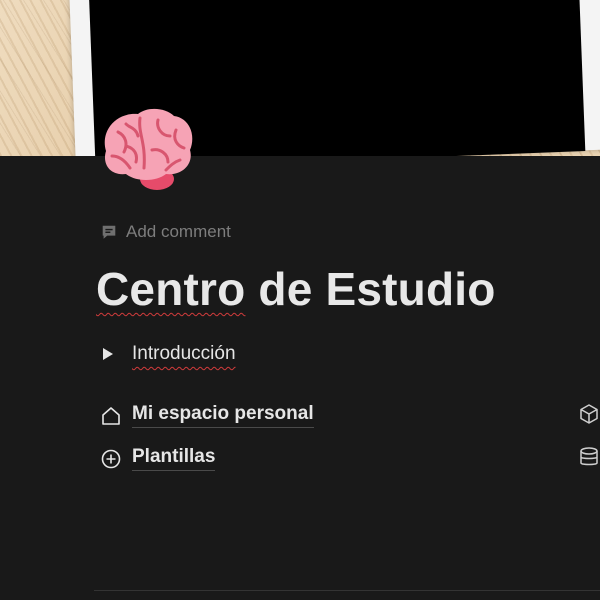  What do you see at coordinates (171, 289) in the screenshot?
I see `page-title-misspelled-word: Centro` at bounding box center [171, 289].